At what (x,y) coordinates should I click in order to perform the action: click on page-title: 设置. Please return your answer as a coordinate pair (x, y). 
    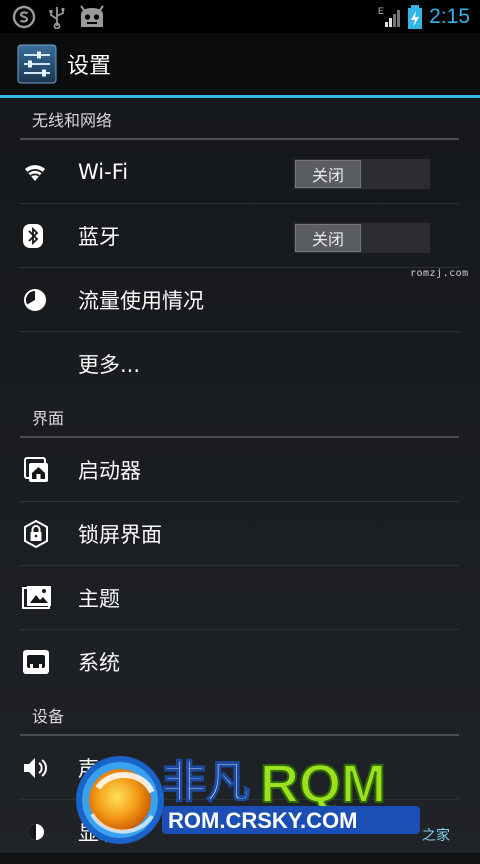
    Looking at the image, I should click on (89, 66).